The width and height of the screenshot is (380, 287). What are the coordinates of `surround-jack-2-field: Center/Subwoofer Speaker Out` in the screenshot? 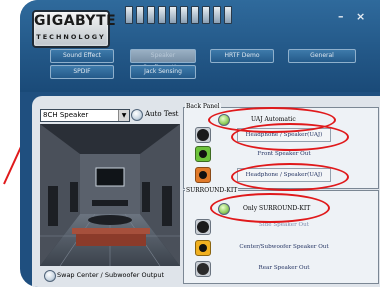 It's located at (284, 247).